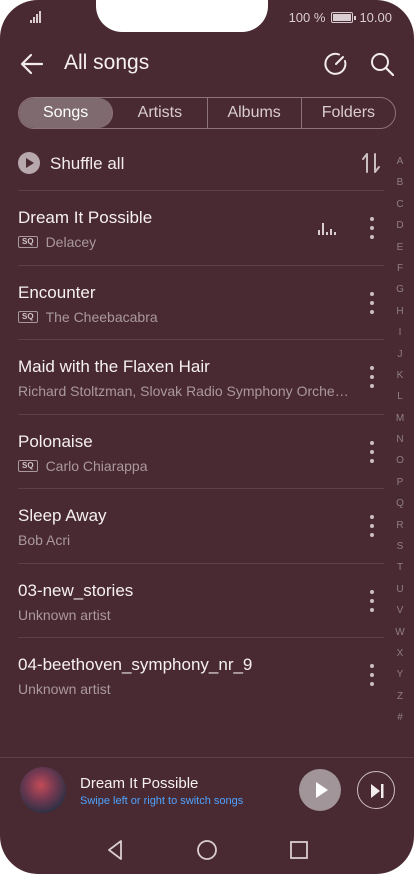 This screenshot has width=414, height=874. Describe the element at coordinates (207, 17) in the screenshot. I see `status-bar: 100 % 10.00` at that location.